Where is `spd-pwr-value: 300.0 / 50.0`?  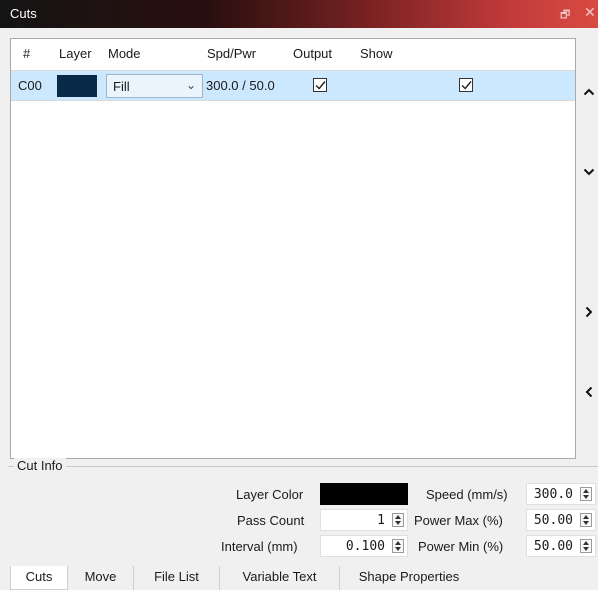
spd-pwr-value: 300.0 / 50.0 is located at coordinates (240, 85).